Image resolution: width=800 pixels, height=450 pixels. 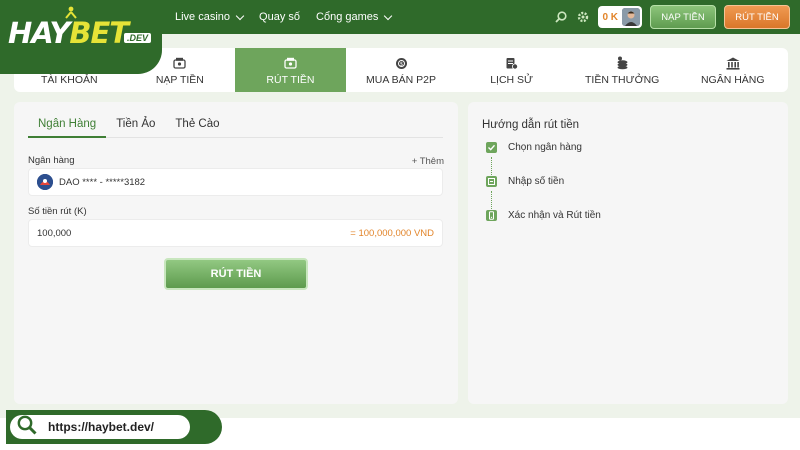 What do you see at coordinates (622, 80) in the screenshot?
I see `tab-bonus-label: TIỀN THƯỞNG` at bounding box center [622, 80].